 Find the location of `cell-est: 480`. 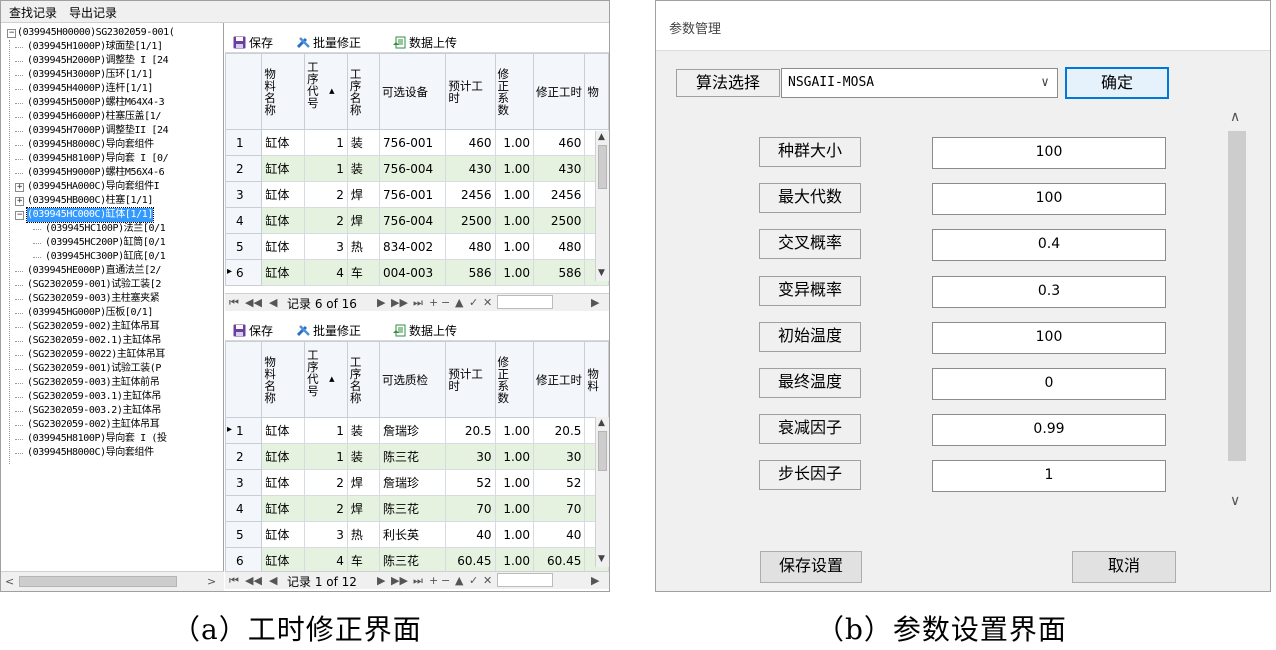

cell-est: 480 is located at coordinates (470, 246).